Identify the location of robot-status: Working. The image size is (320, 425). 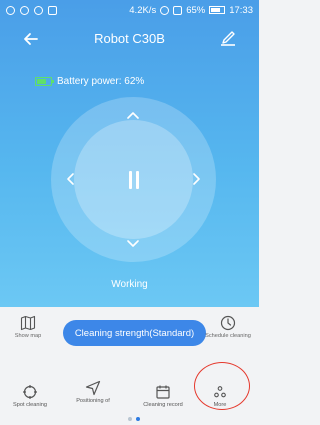
(129, 284).